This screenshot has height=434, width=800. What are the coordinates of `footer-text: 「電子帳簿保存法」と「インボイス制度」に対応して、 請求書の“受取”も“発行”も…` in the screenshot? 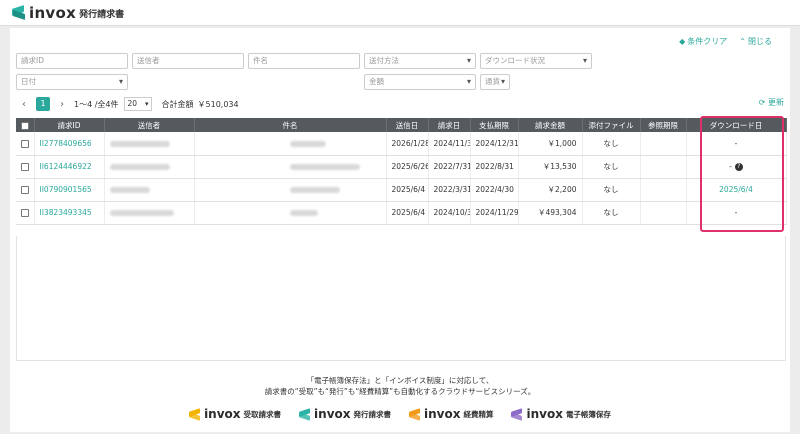 It's located at (400, 386).